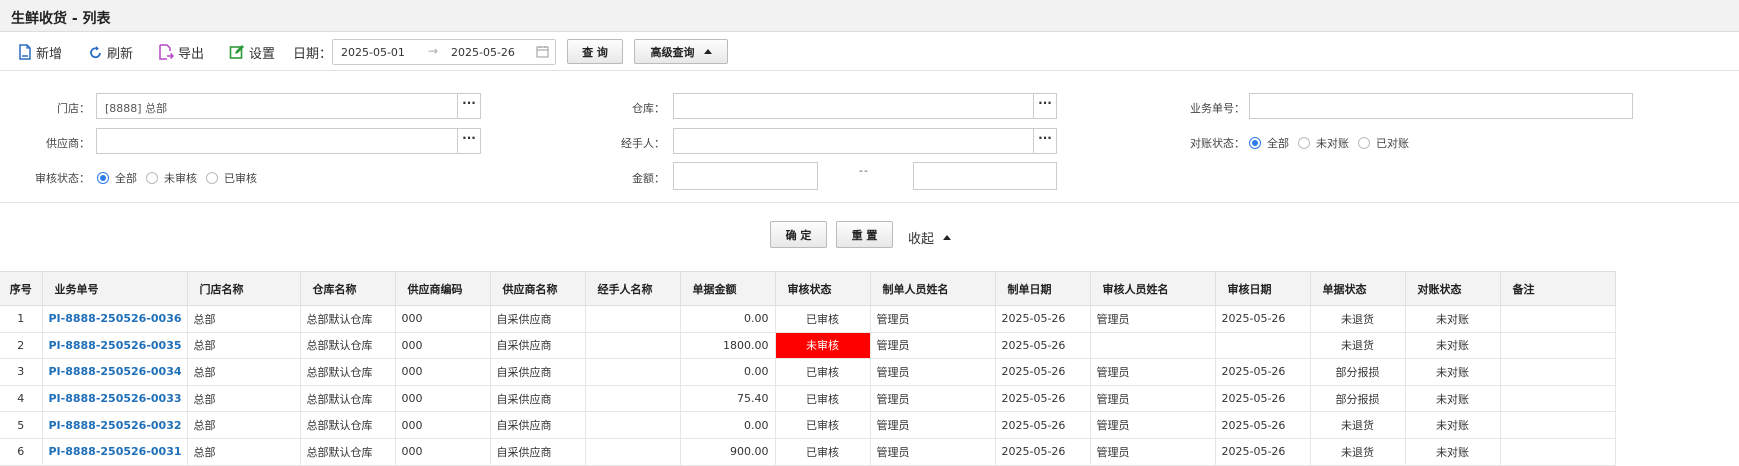 The width and height of the screenshot is (1739, 466). Describe the element at coordinates (728, 288) in the screenshot. I see `column-header: 单据金额` at that location.